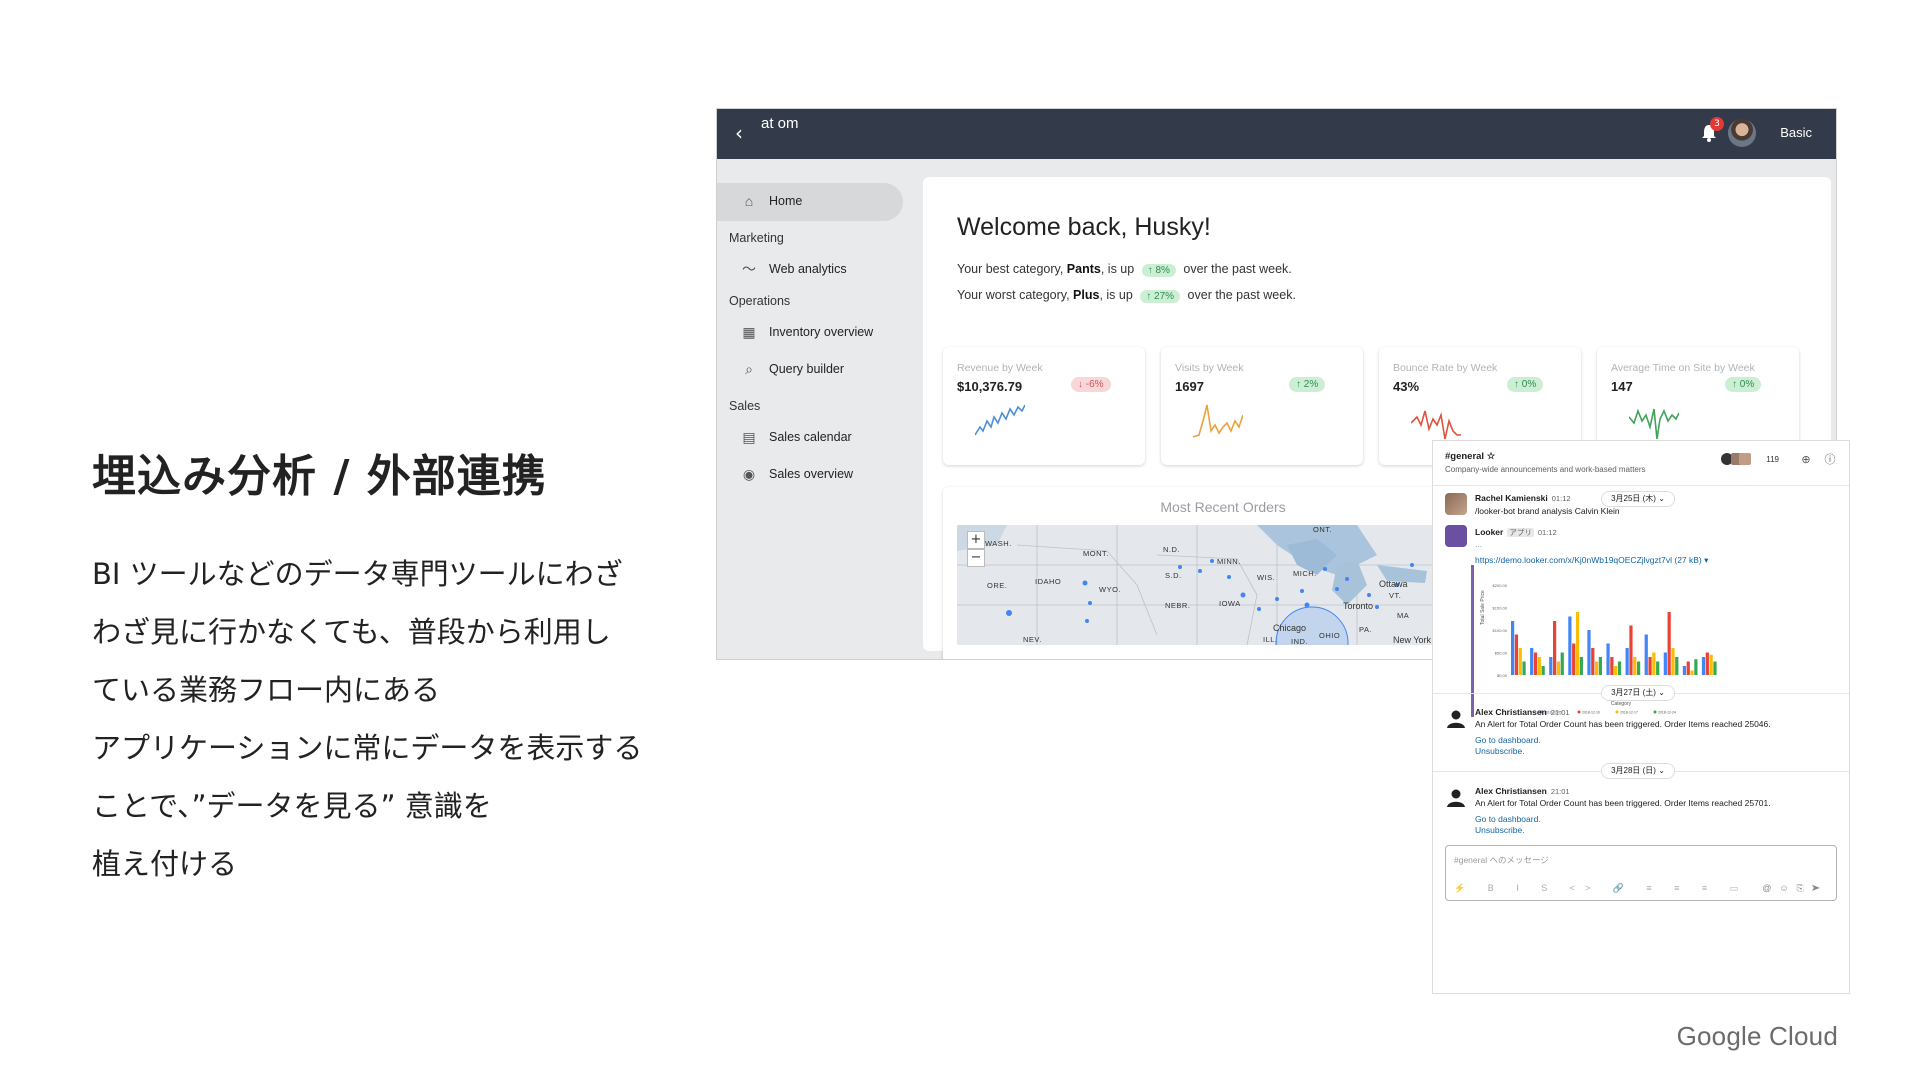 This screenshot has height=1074, width=1912. I want to click on author-name: Rachel Kamienski, so click(1511, 498).